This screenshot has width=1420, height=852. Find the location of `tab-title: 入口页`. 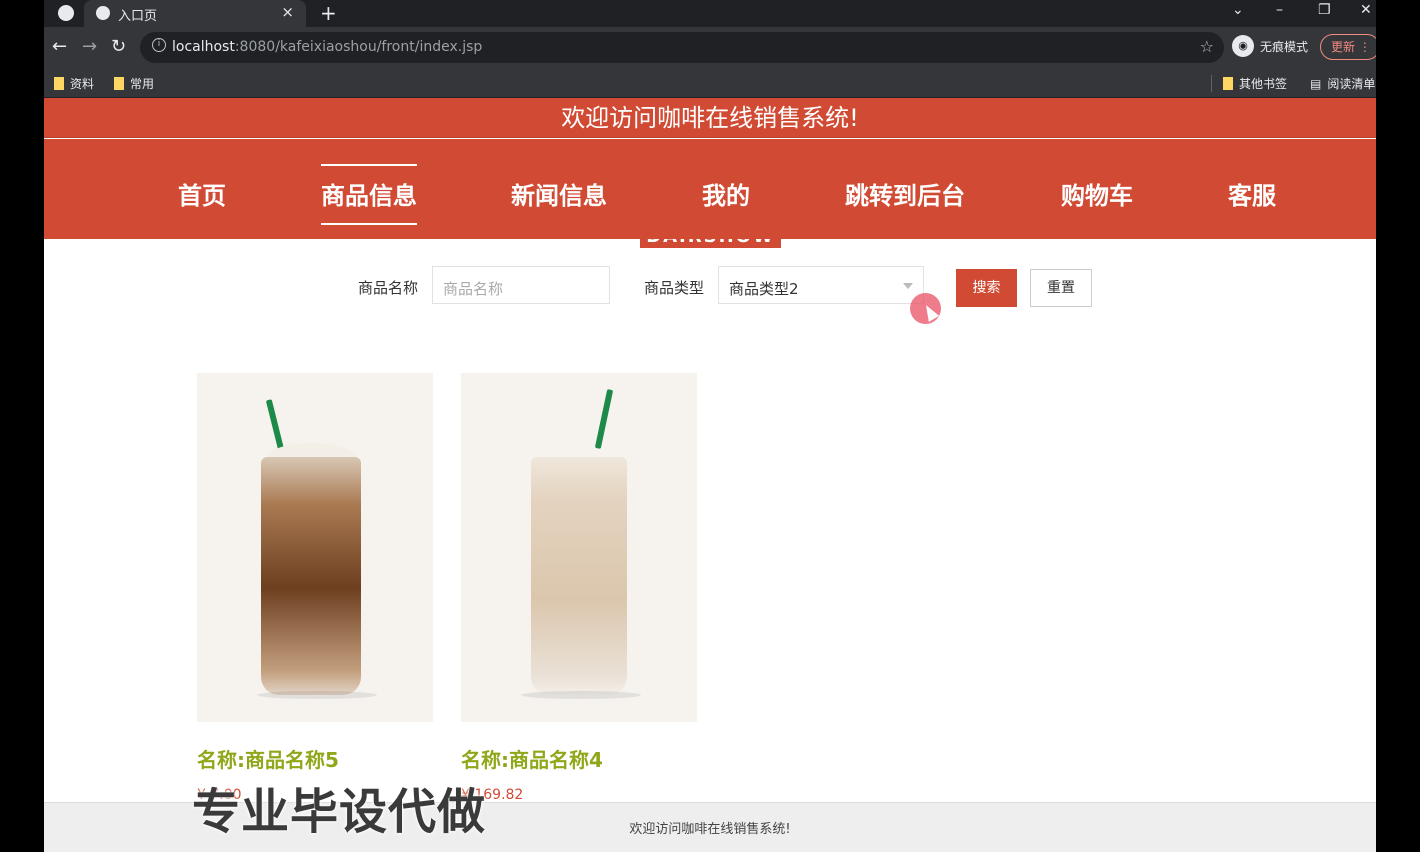

tab-title: 入口页 is located at coordinates (138, 16).